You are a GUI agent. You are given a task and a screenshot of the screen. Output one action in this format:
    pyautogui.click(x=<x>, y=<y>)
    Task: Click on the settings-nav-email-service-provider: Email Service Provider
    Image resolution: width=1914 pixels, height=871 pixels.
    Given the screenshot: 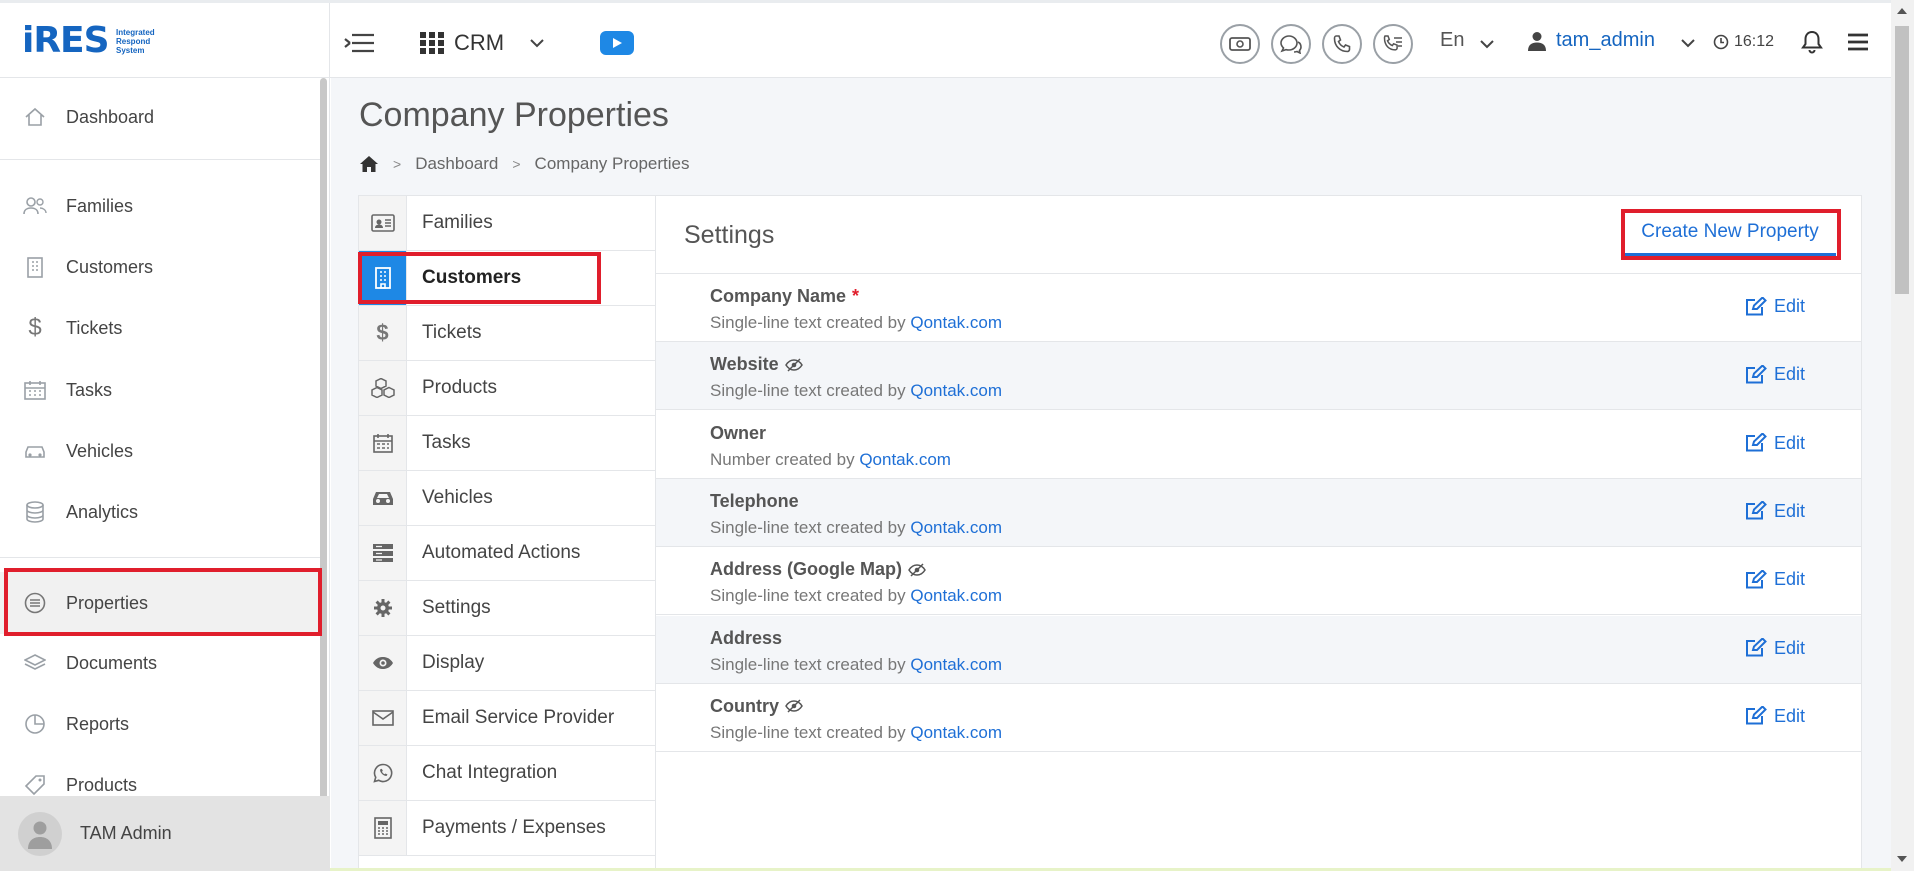 What is the action you would take?
    pyautogui.click(x=507, y=718)
    